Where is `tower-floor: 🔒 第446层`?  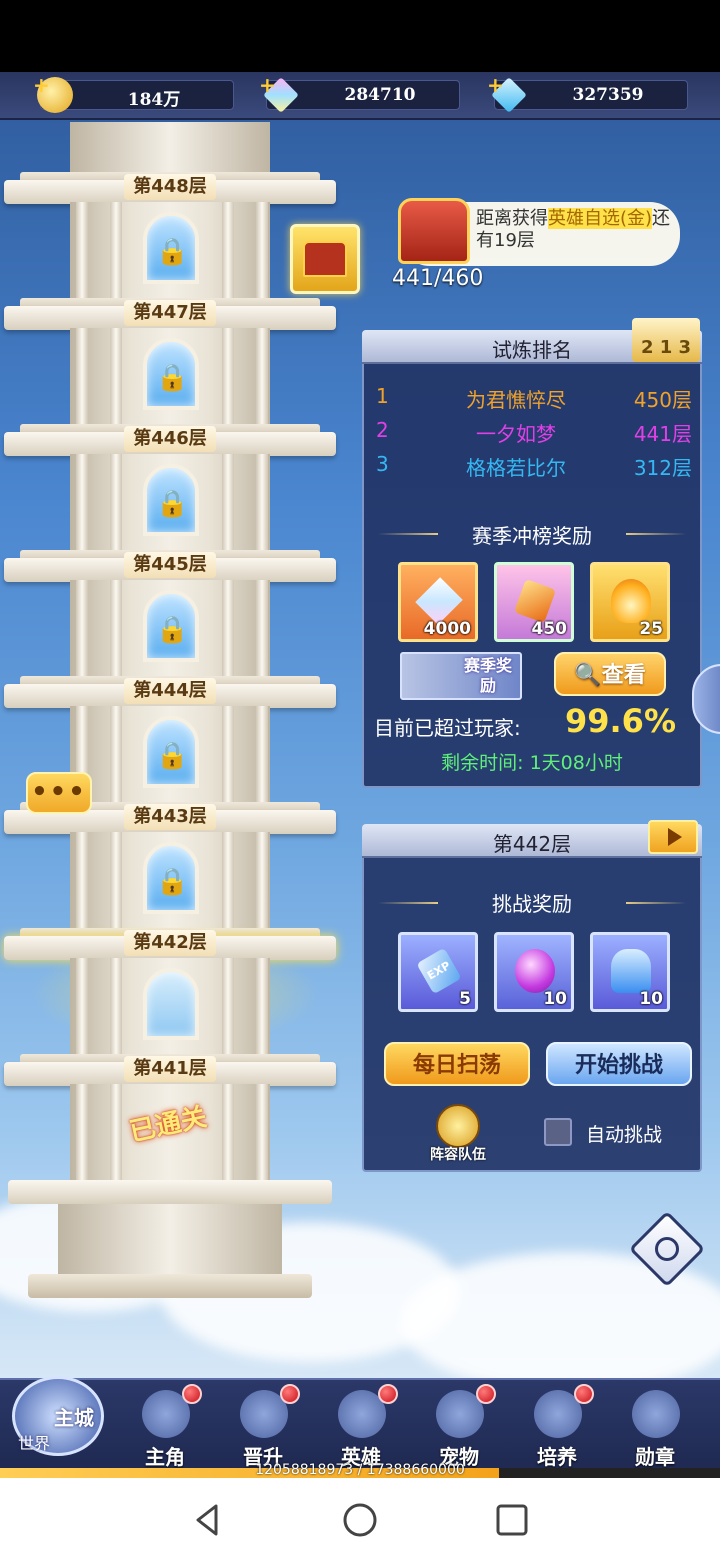
tower-floor: 🔒 第446层 is located at coordinates (170, 487).